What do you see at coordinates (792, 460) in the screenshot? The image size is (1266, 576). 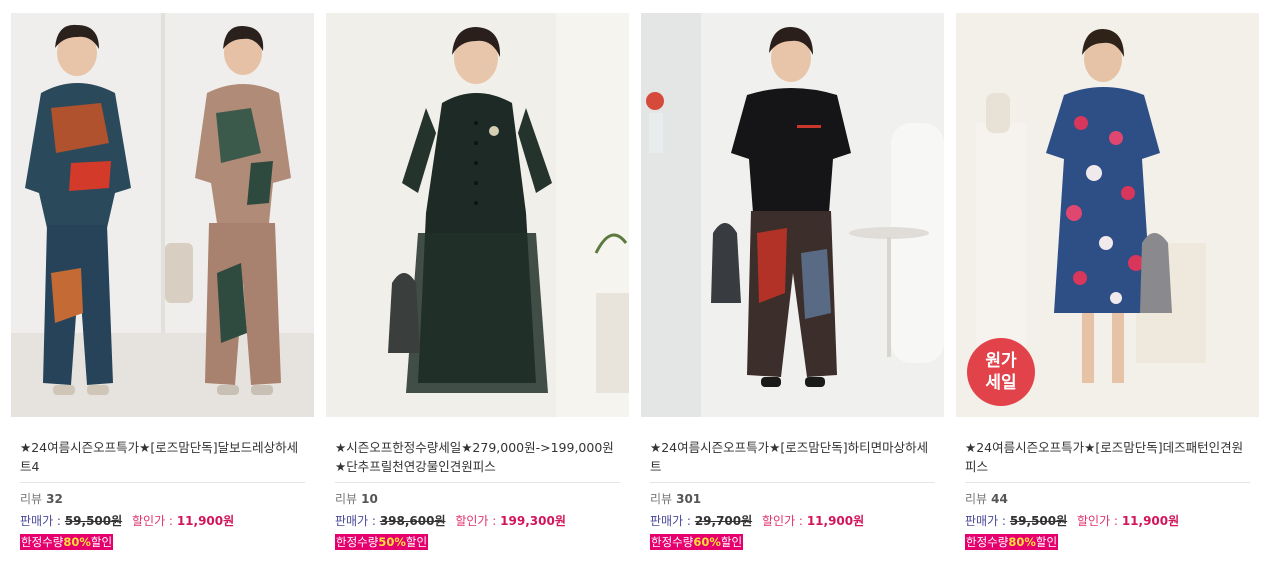 I see `product-title: ★24여름시즌오프특가★[로즈맘단독]하티면마상하세트` at bounding box center [792, 460].